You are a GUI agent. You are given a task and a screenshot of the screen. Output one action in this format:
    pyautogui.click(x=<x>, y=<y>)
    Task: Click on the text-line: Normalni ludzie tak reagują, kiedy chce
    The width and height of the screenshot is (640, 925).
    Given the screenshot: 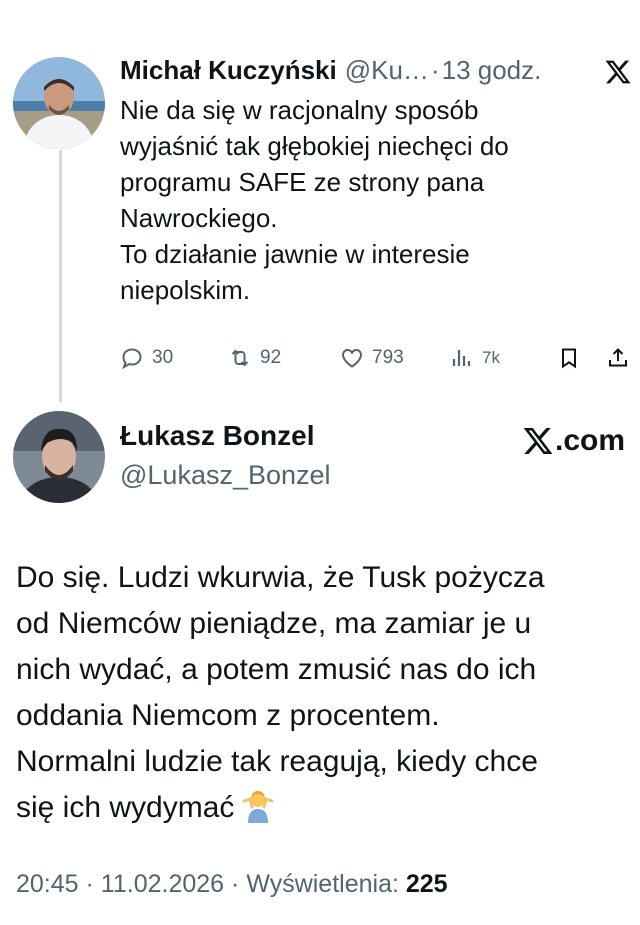 What is the action you would take?
    pyautogui.click(x=277, y=761)
    